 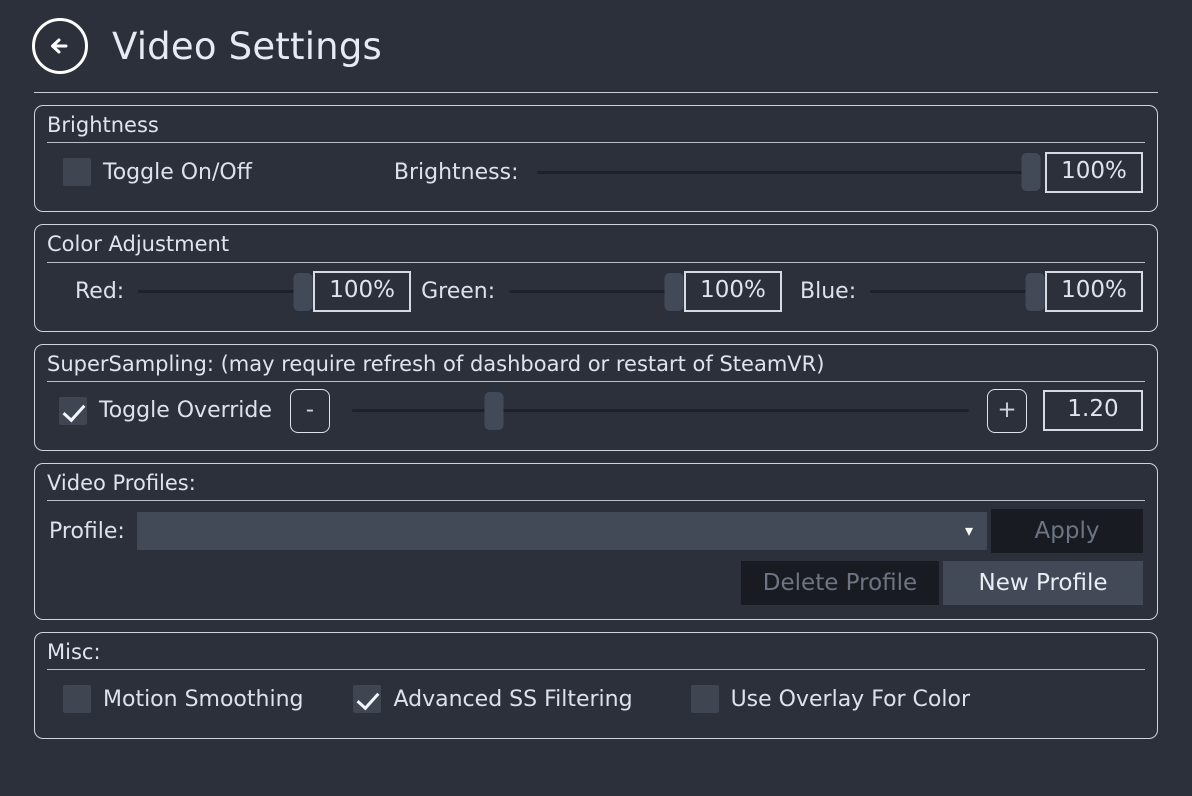 I want to click on use-overlay-for-color-label: Use Overlay For Color, so click(x=850, y=699).